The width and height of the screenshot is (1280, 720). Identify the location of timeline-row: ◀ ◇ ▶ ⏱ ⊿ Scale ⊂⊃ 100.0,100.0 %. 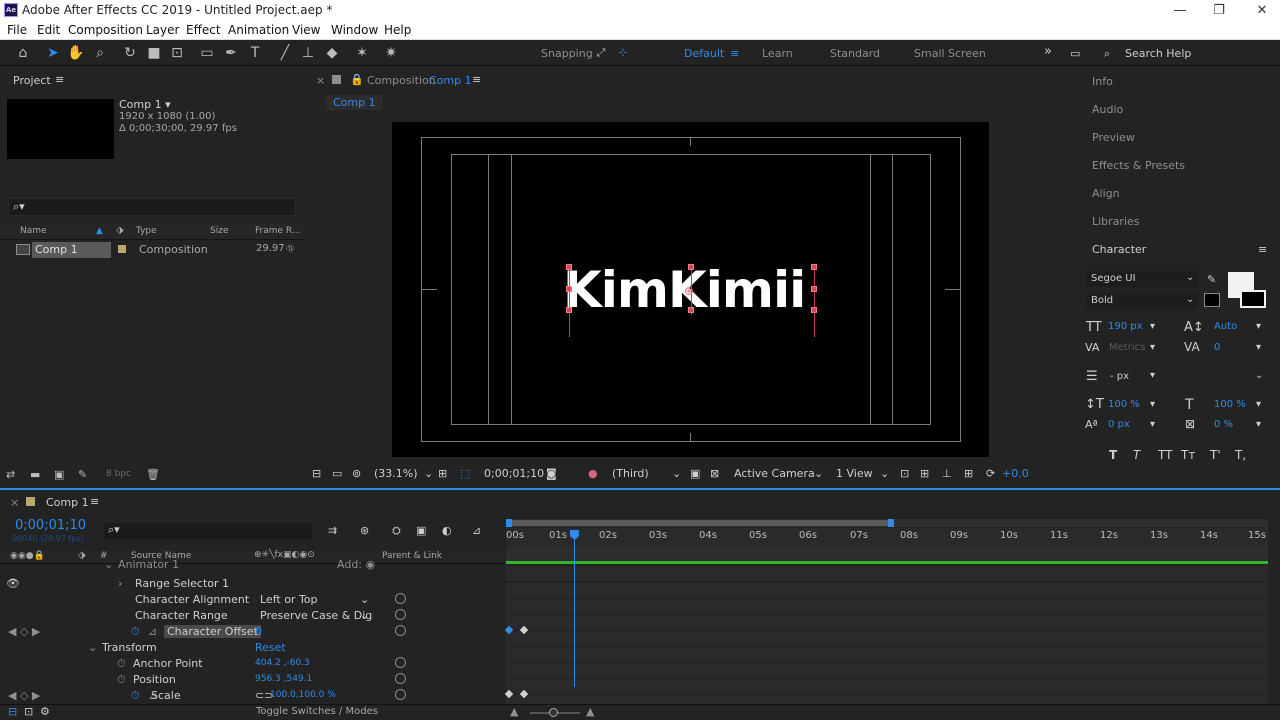
(252, 696).